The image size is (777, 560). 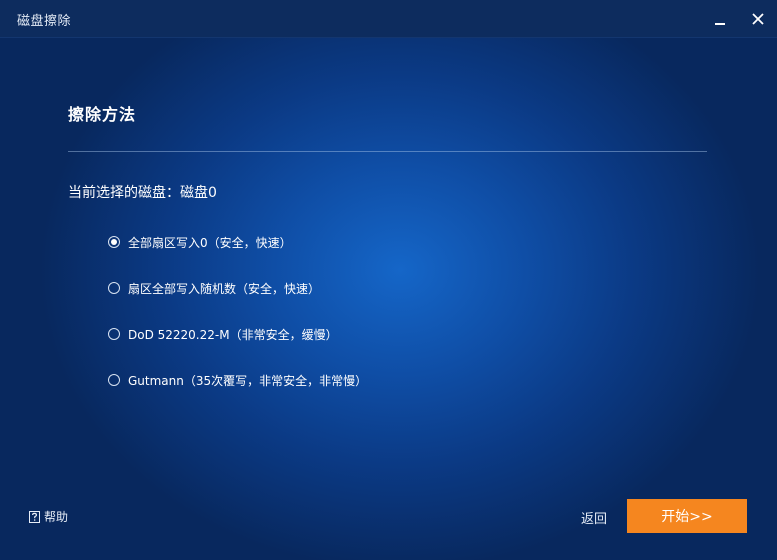 I want to click on radio-button-selected, so click(x=114, y=242).